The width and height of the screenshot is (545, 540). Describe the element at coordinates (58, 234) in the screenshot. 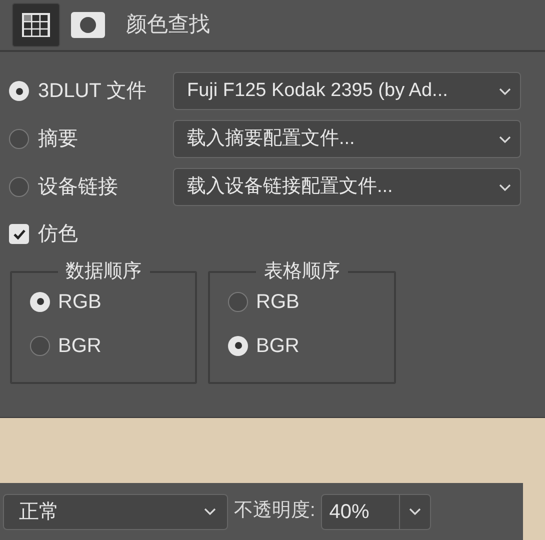

I see `dither-label: 仿色` at that location.